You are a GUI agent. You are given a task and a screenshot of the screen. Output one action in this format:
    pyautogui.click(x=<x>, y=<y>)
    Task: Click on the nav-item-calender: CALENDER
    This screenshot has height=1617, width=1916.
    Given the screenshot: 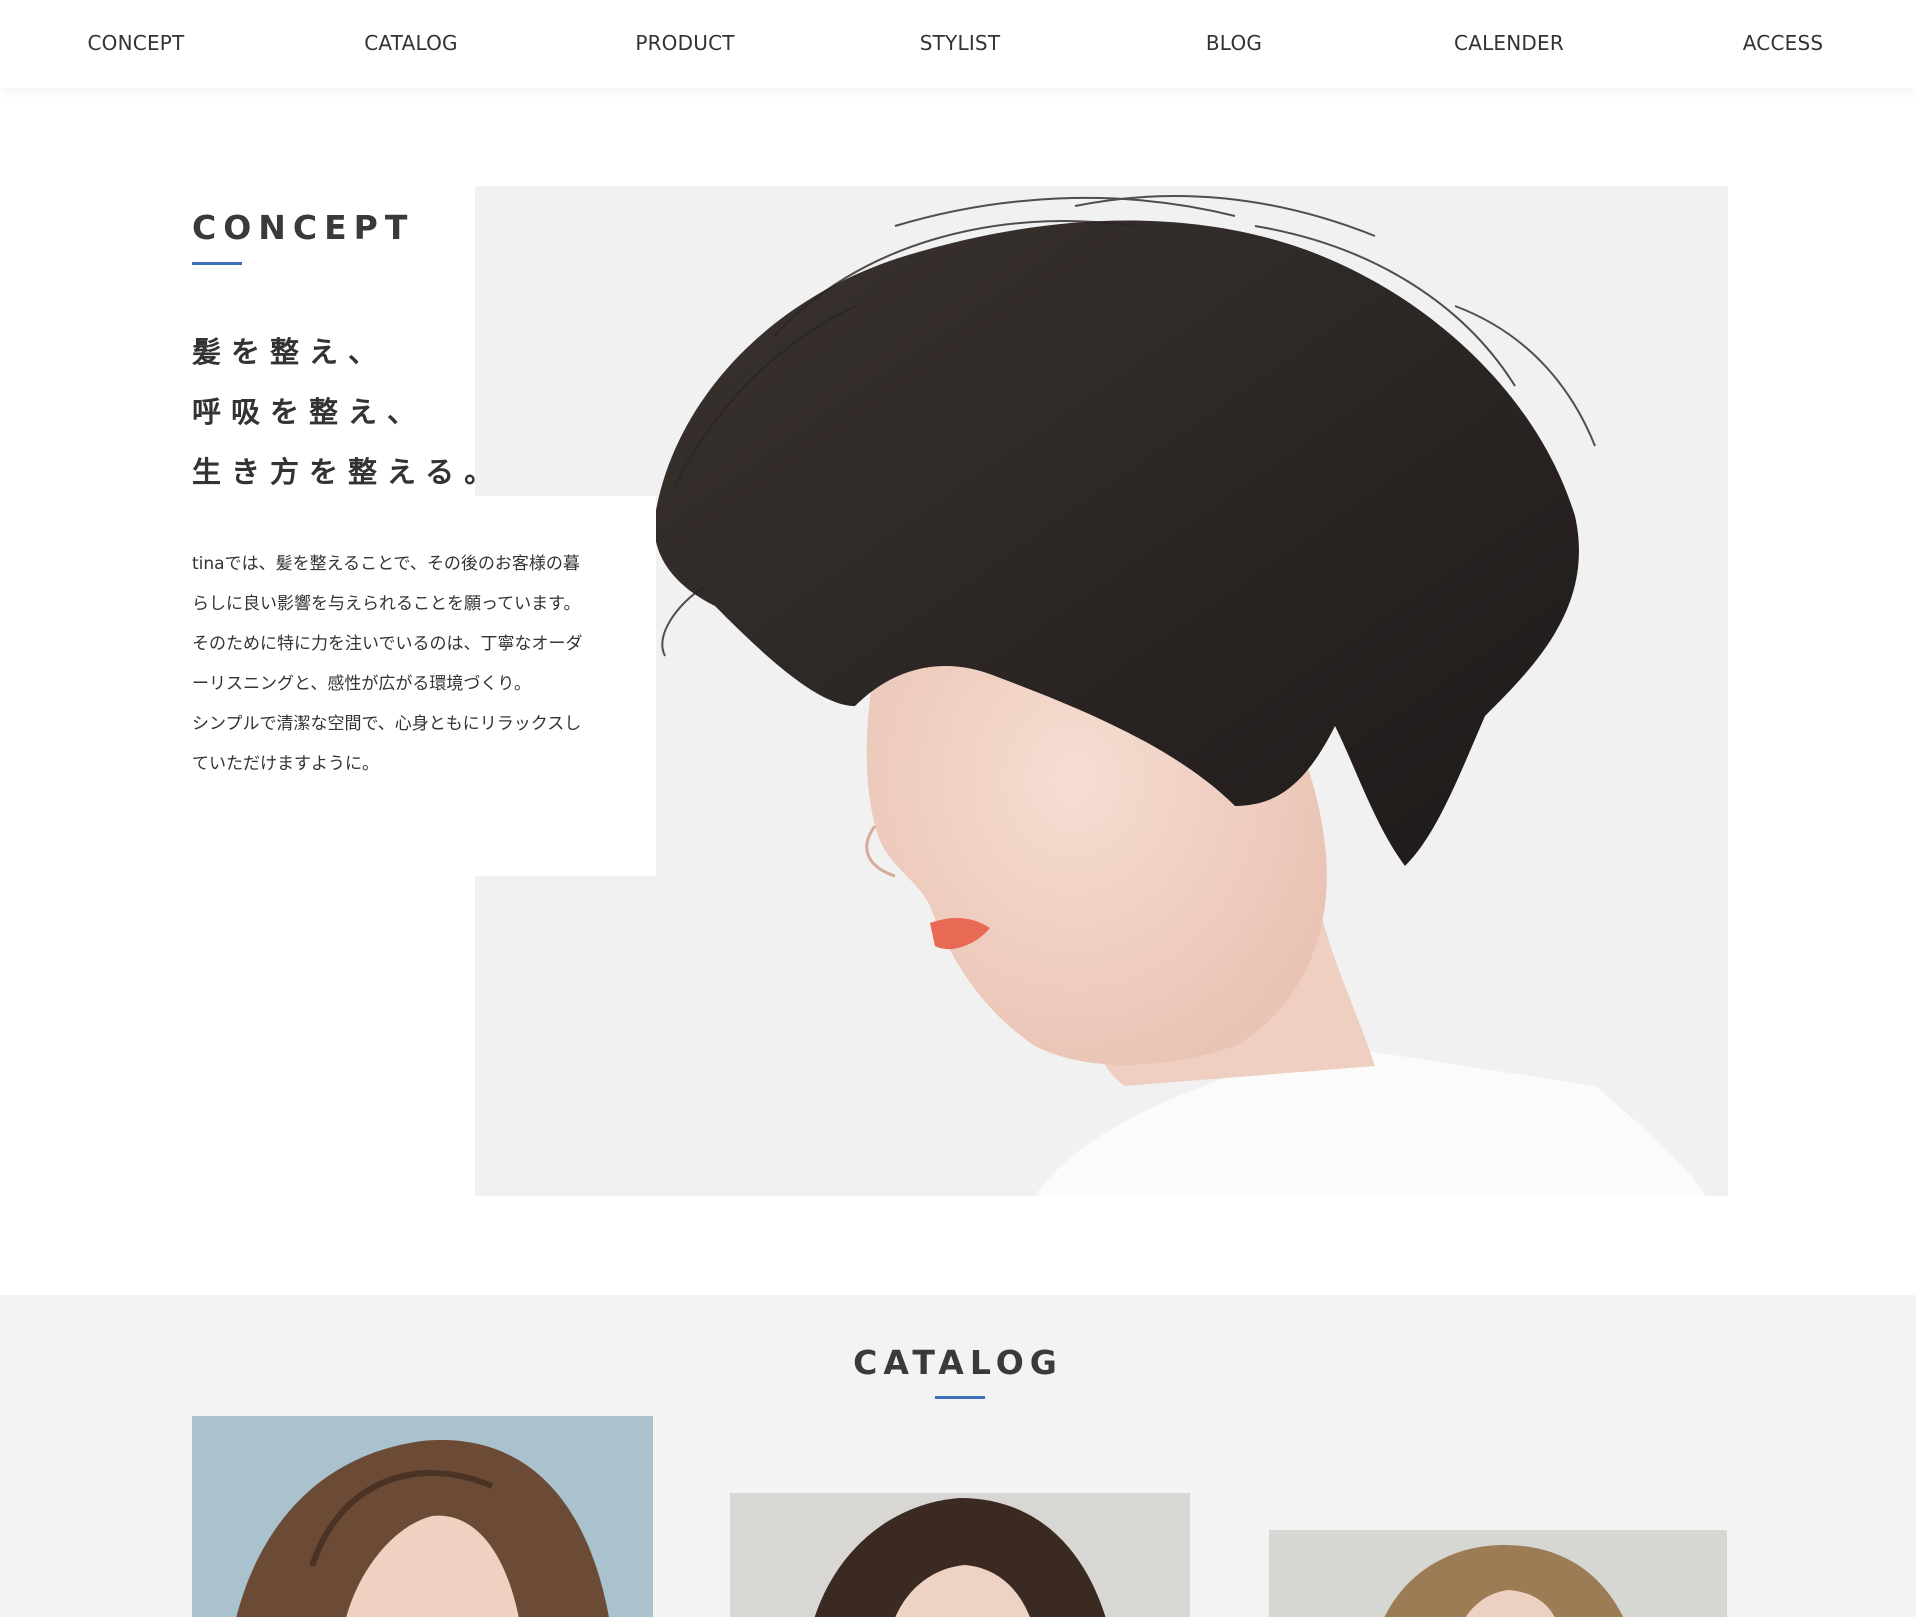 What is the action you would take?
    pyautogui.click(x=1509, y=43)
    